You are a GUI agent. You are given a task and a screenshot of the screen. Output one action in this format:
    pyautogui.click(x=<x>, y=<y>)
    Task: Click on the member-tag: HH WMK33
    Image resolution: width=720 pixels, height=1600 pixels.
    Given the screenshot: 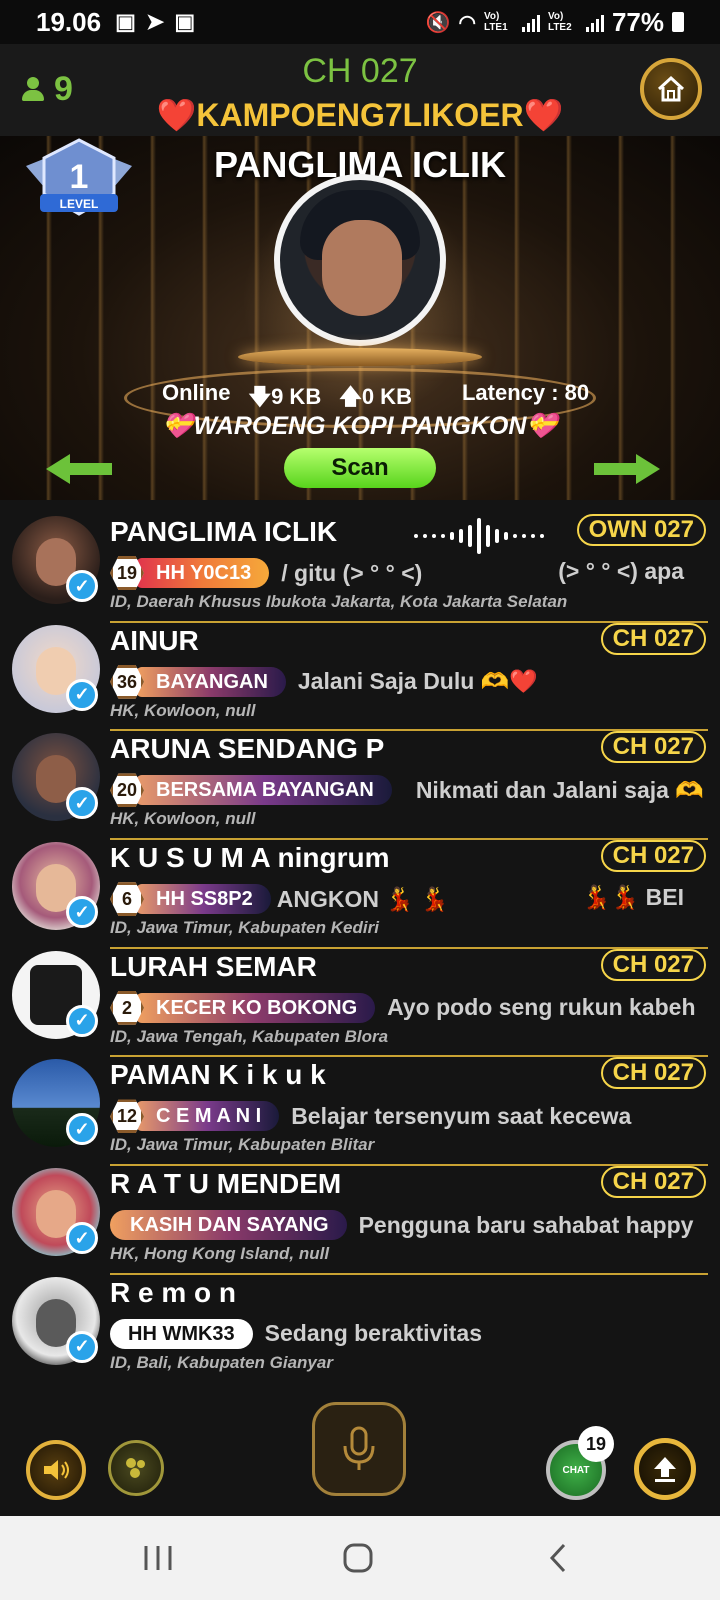 What is the action you would take?
    pyautogui.click(x=181, y=1333)
    